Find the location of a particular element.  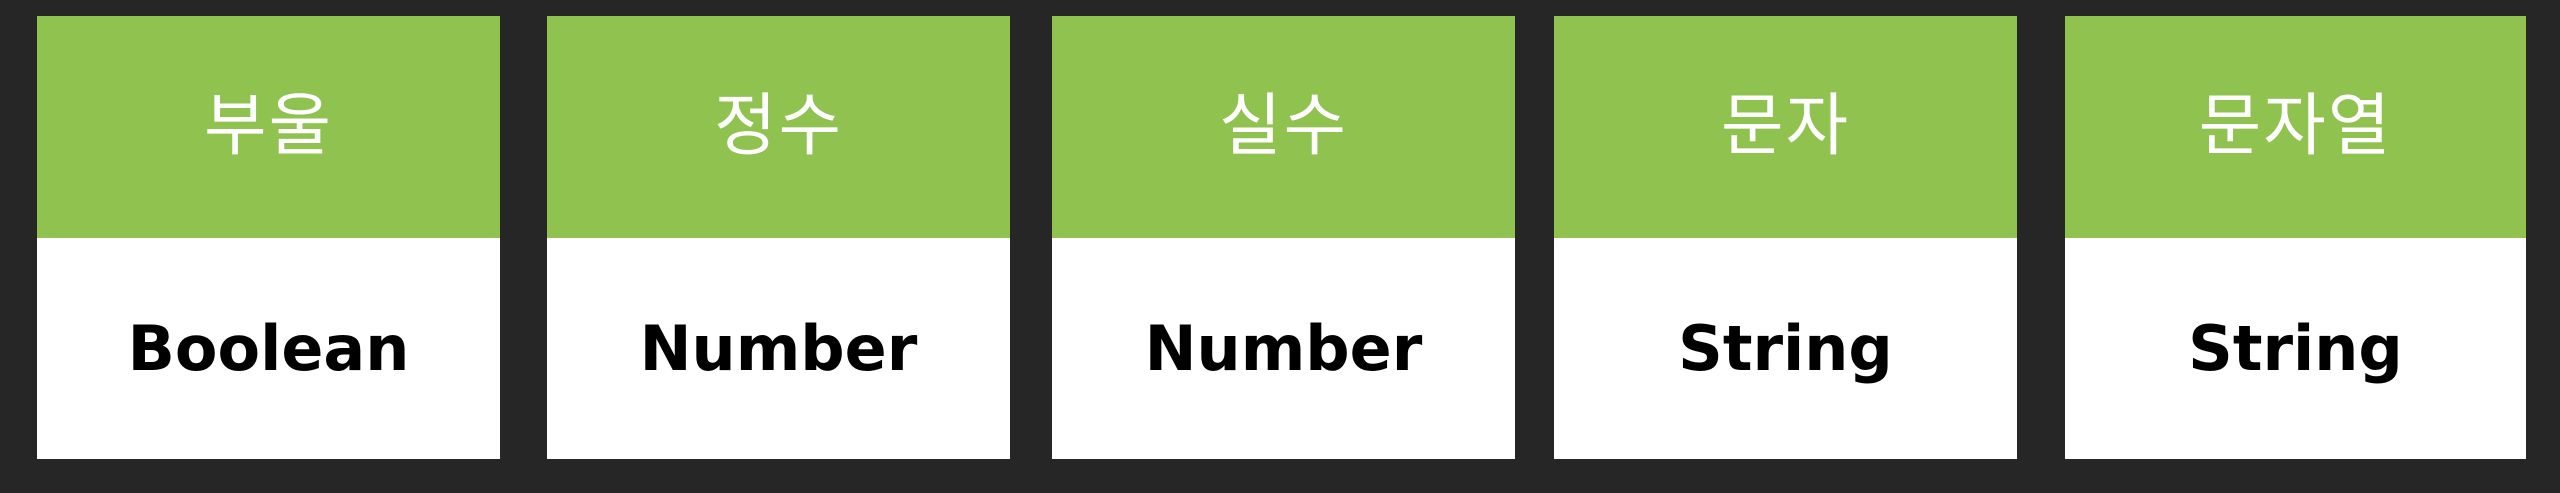

card-header: 실수 is located at coordinates (1283, 127).